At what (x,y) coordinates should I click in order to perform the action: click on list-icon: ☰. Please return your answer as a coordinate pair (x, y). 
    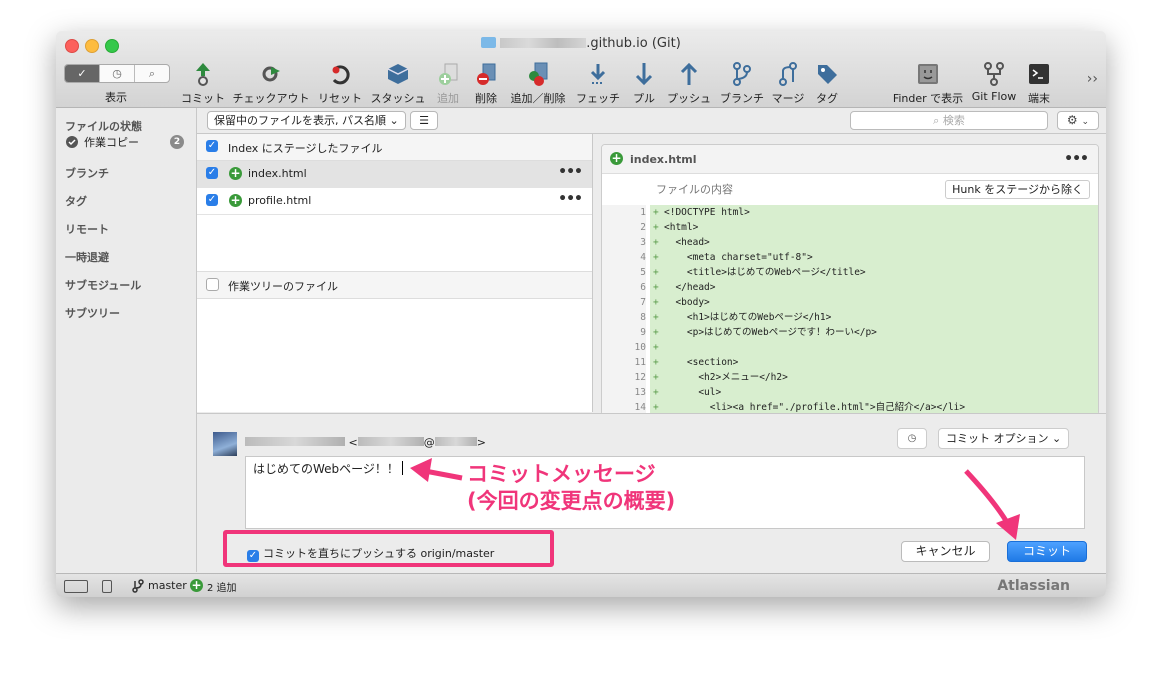
    Looking at the image, I should click on (424, 120).